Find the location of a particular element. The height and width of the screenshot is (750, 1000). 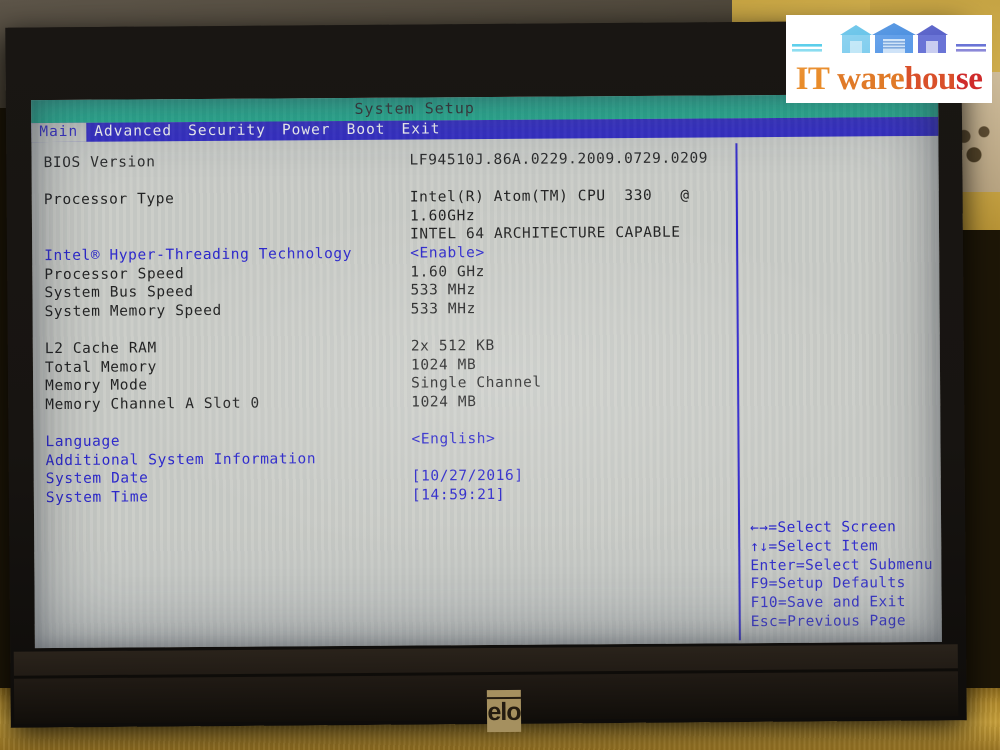

watermark-text-se: se is located at coordinates (969, 79).